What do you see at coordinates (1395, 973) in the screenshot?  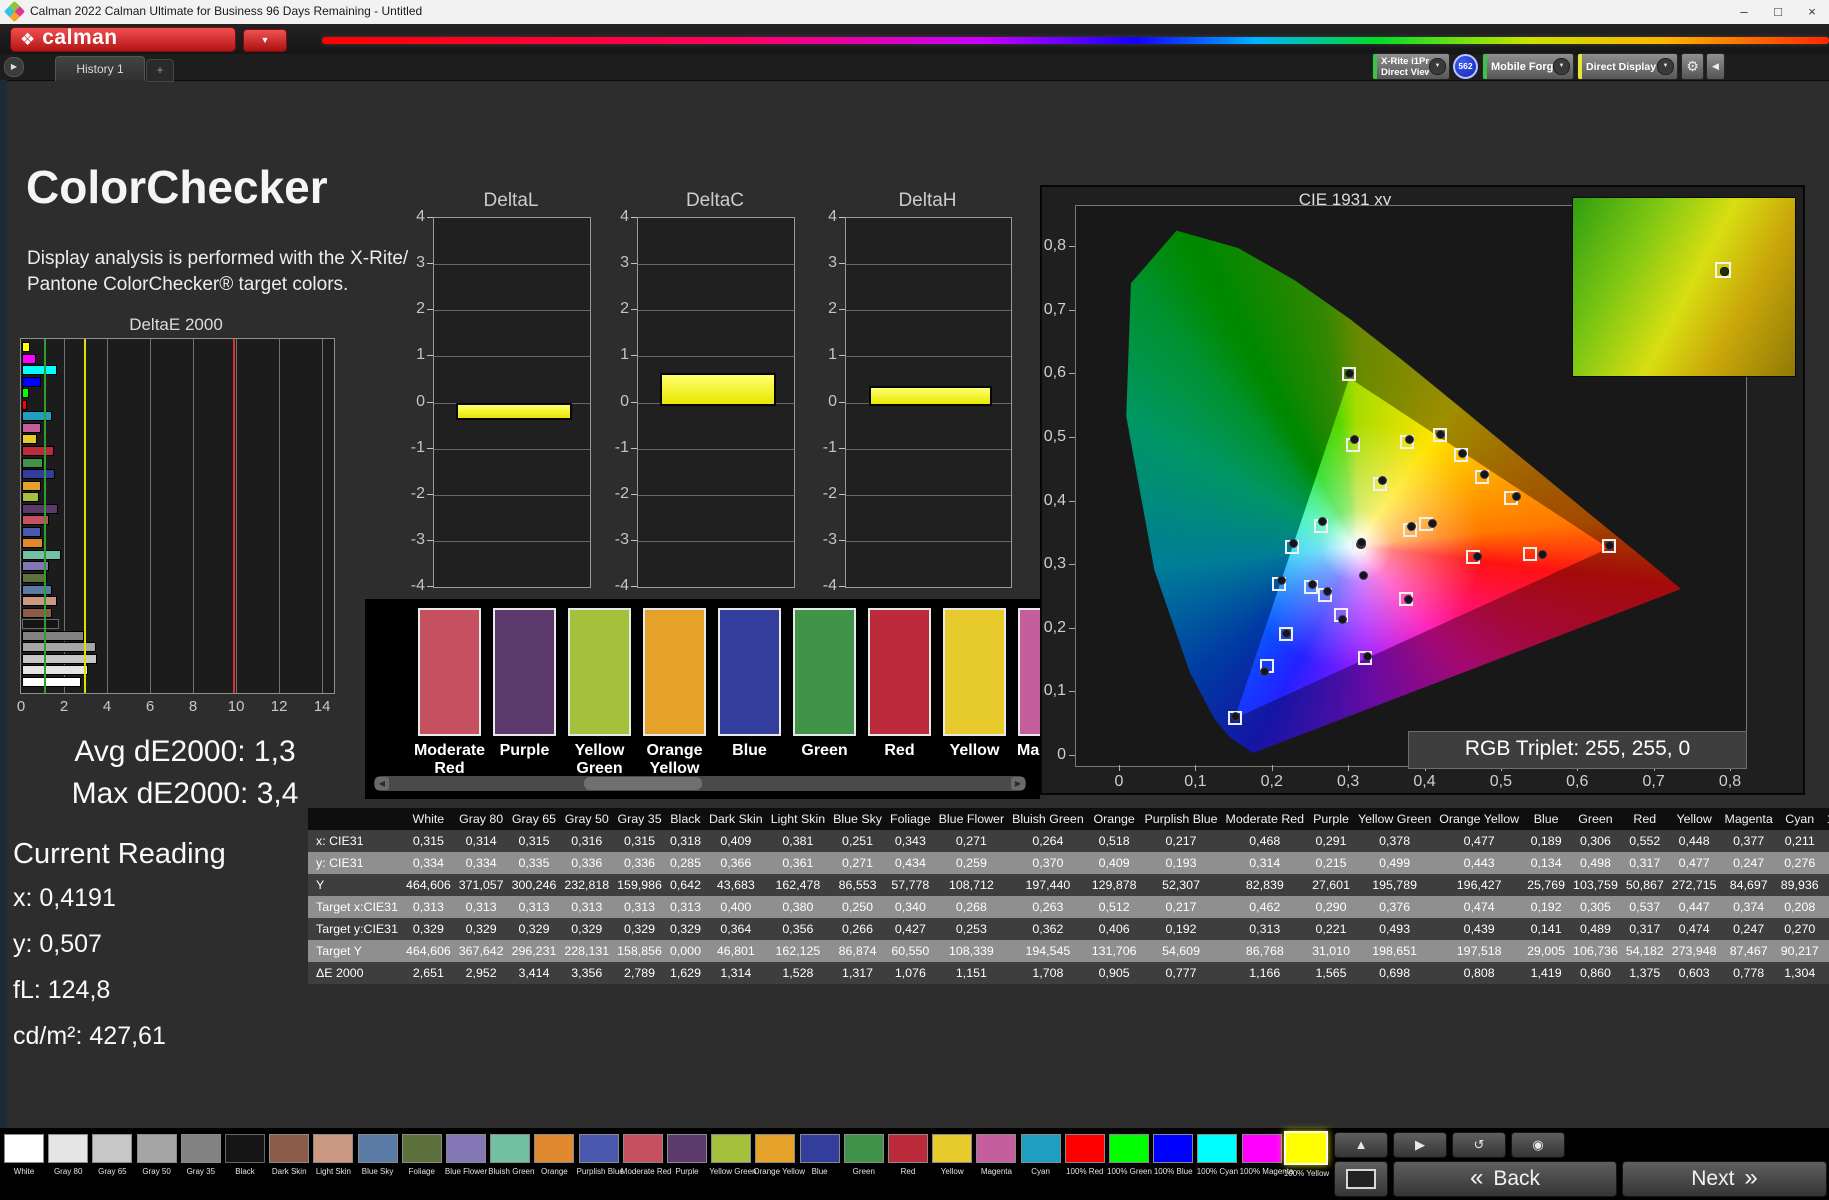 I see `table-cell: 0,698` at bounding box center [1395, 973].